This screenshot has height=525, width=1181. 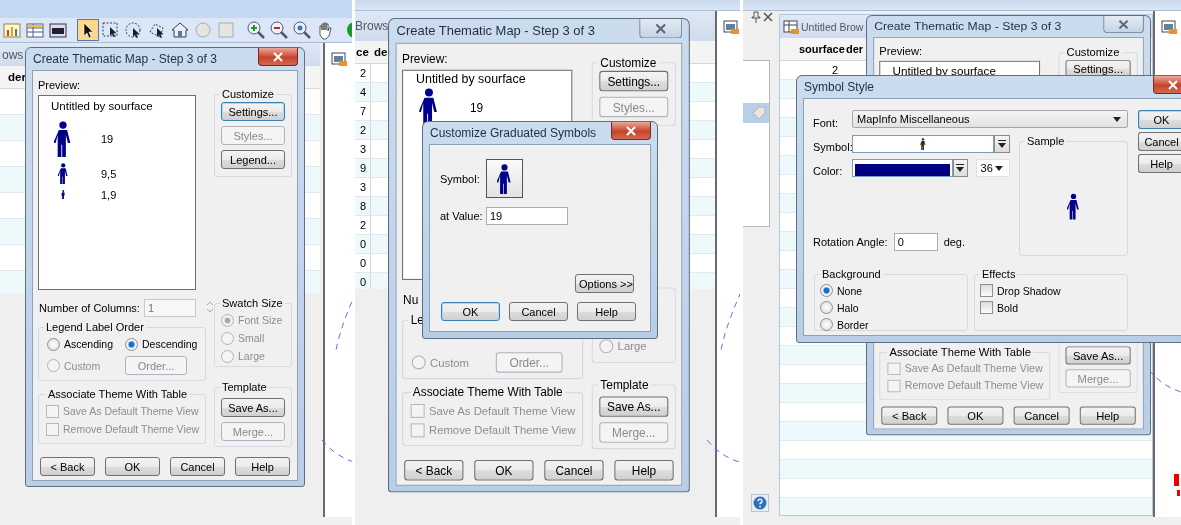 I want to click on columns-label: Nu, so click(x=411, y=299).